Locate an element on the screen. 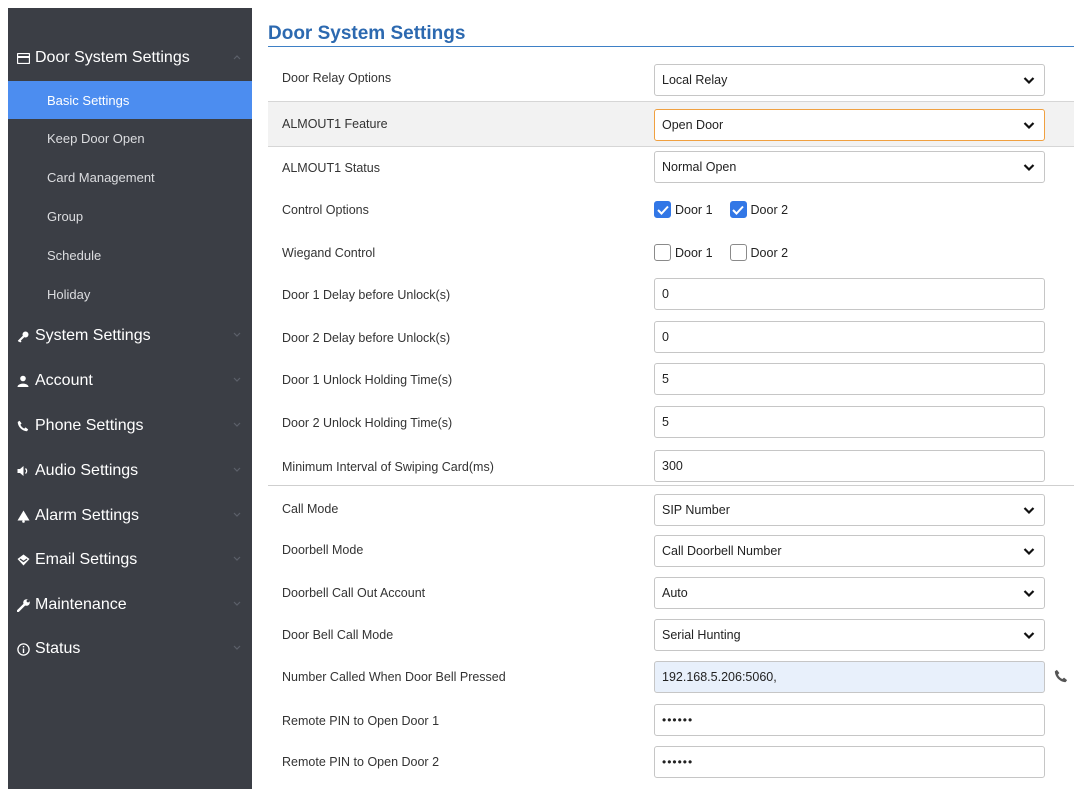 The width and height of the screenshot is (1074, 789). minimum-interval-input: 300 is located at coordinates (849, 466).